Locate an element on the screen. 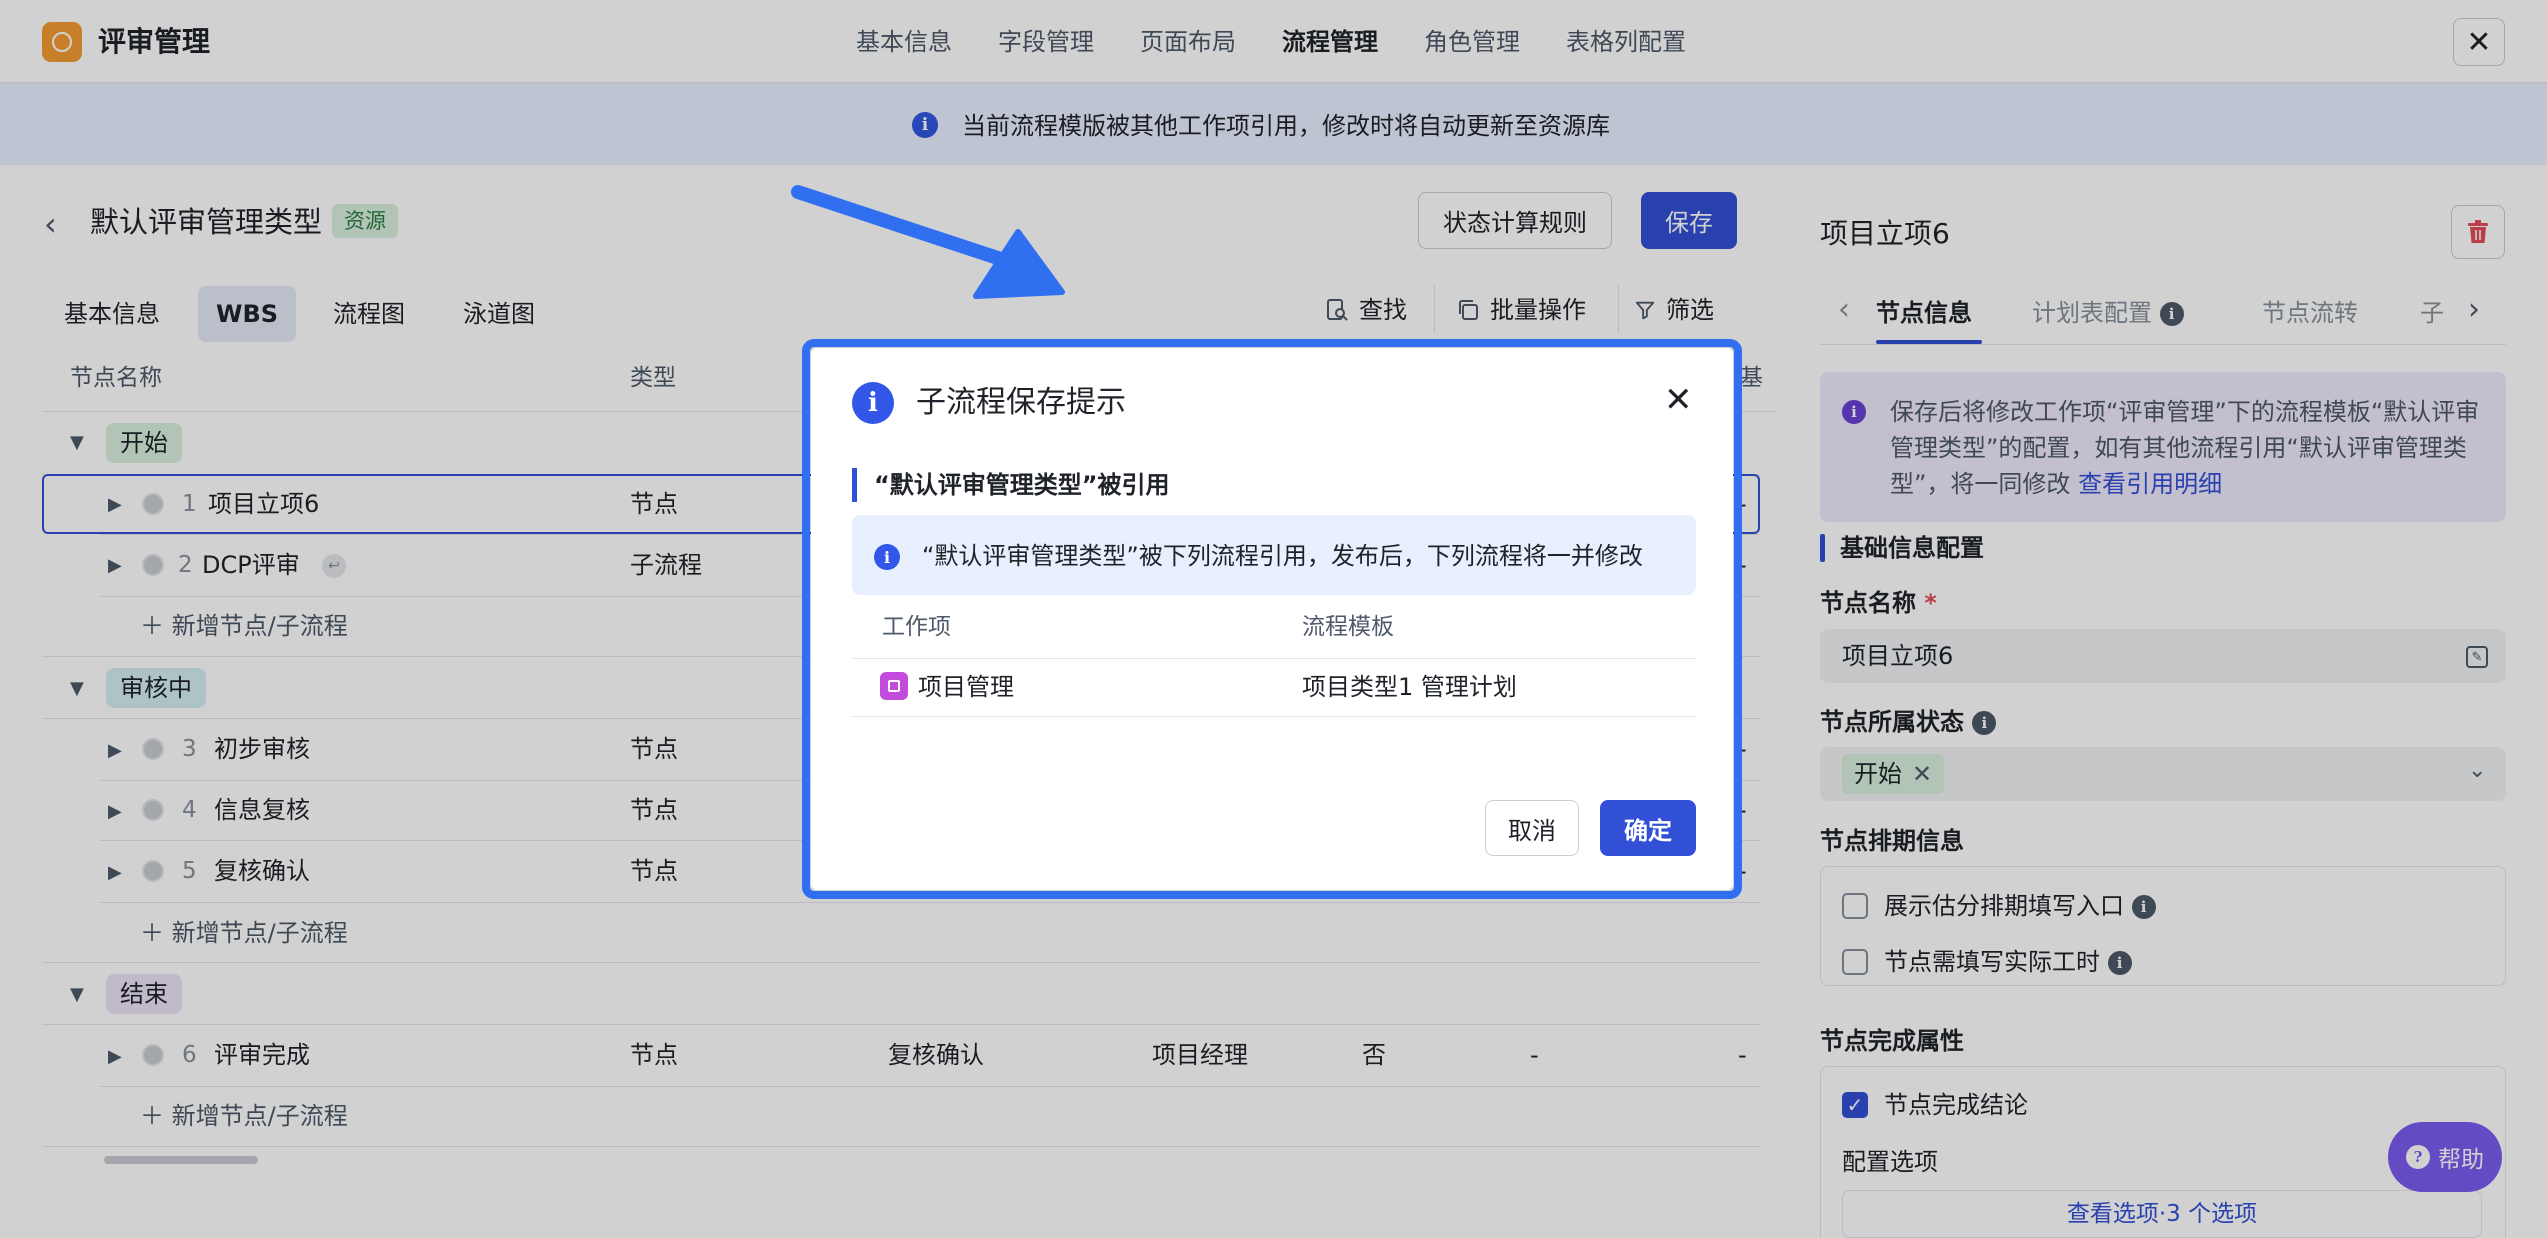 The height and width of the screenshot is (1238, 2547). close-icon: ✕ is located at coordinates (1678, 400).